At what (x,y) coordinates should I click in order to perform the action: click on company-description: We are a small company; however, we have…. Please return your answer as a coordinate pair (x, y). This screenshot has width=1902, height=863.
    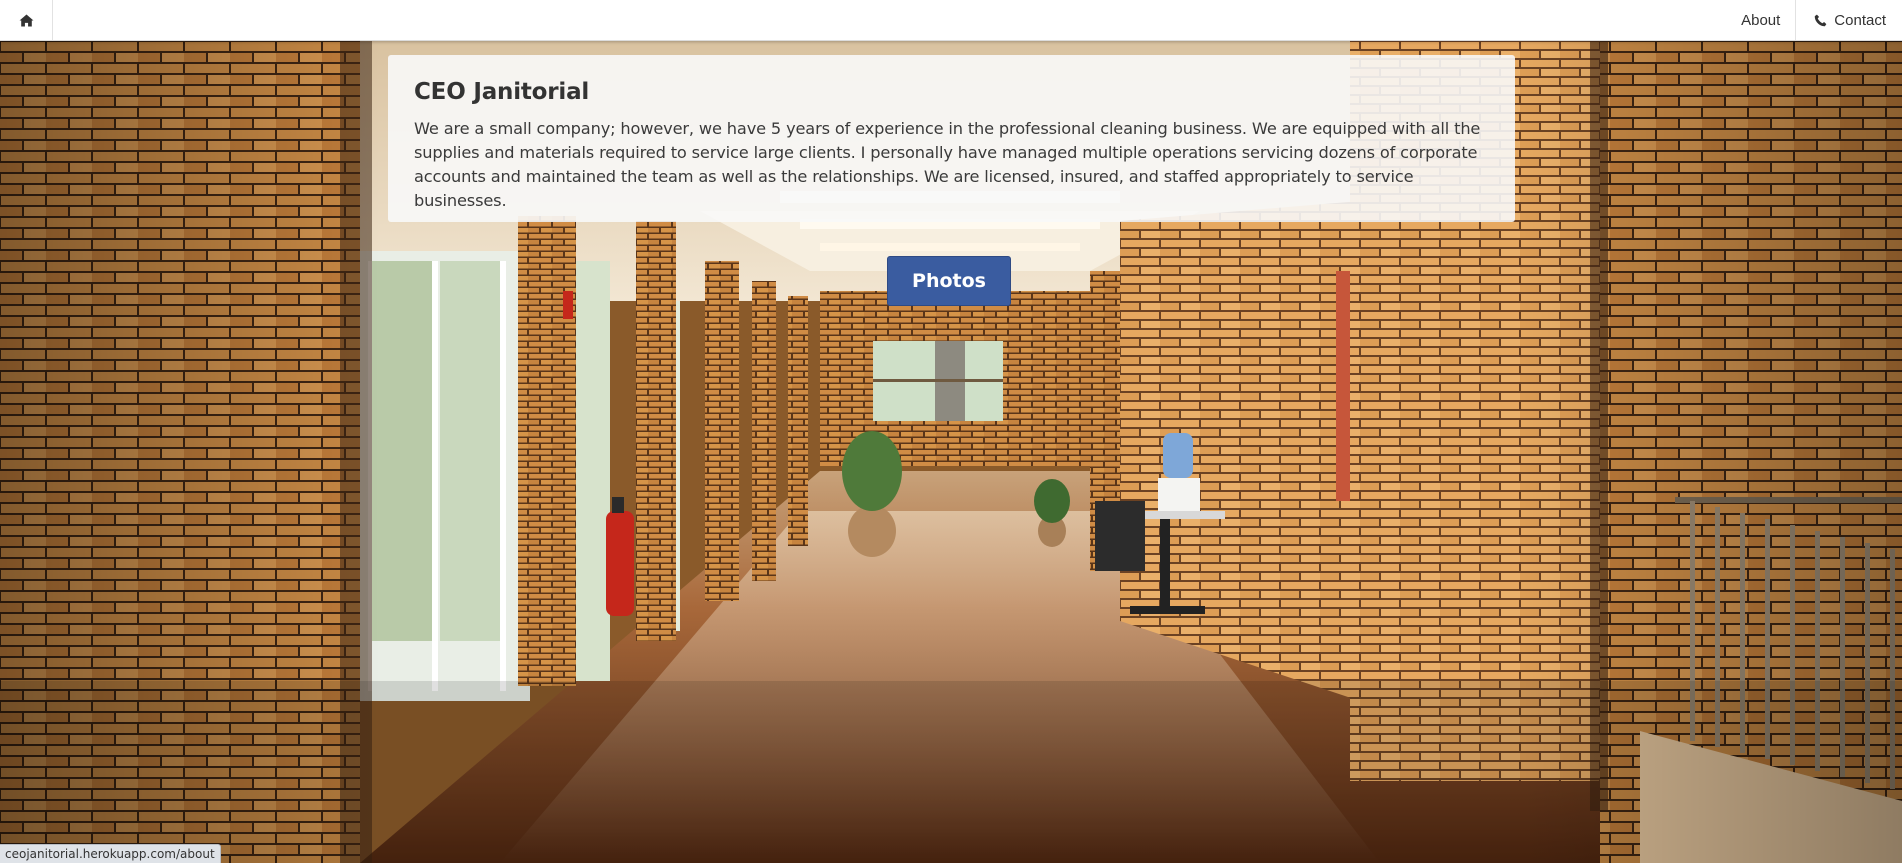
    Looking at the image, I should click on (947, 164).